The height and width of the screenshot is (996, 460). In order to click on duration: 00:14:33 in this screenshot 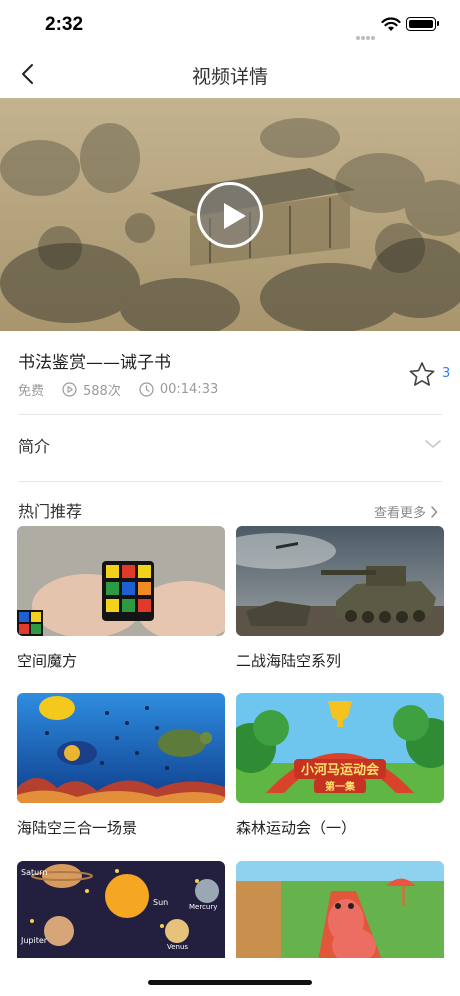, I will do `click(189, 389)`.